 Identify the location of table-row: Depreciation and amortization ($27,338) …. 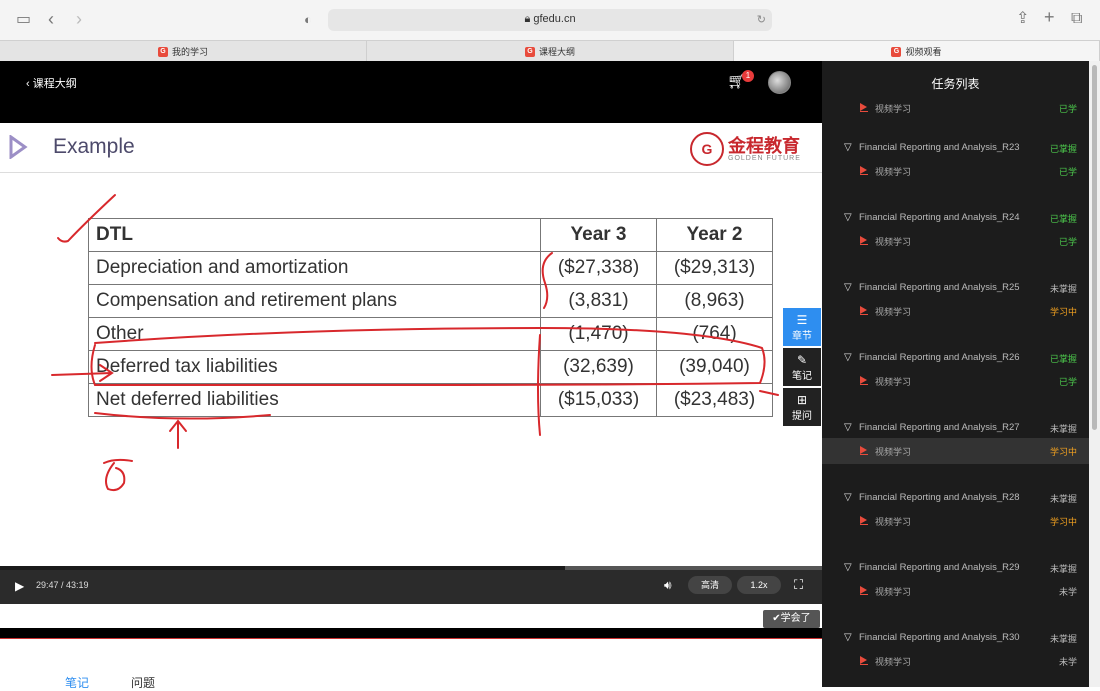
(430, 268).